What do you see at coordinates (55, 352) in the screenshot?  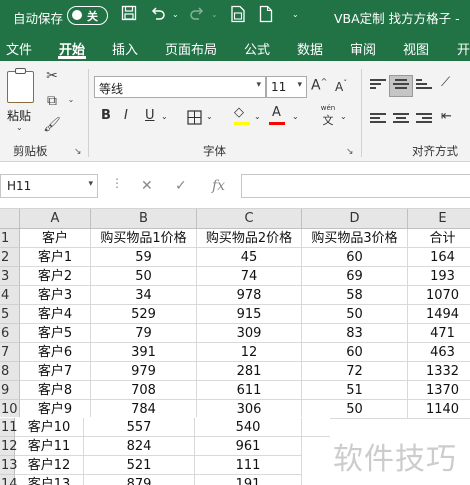 I see `table-cell: 客户6` at bounding box center [55, 352].